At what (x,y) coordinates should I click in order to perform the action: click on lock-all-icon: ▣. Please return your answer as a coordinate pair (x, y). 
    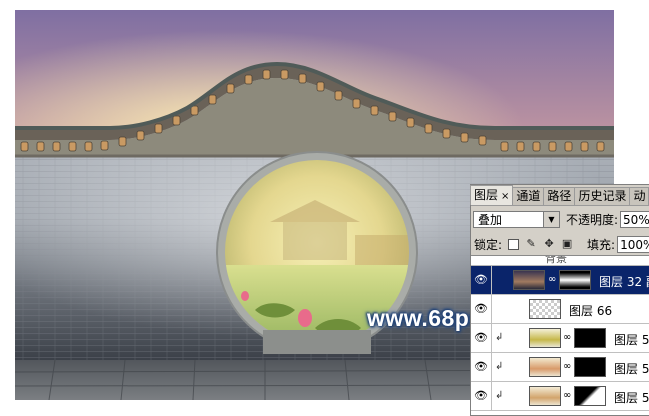
    Looking at the image, I should click on (567, 244).